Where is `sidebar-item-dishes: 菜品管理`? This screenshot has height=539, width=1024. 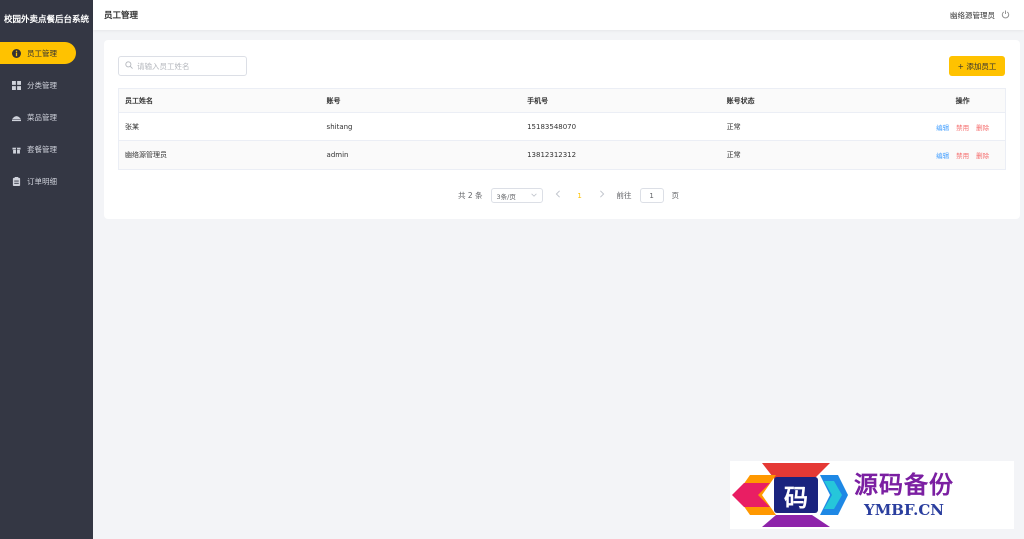 sidebar-item-dishes: 菜品管理 is located at coordinates (38, 117).